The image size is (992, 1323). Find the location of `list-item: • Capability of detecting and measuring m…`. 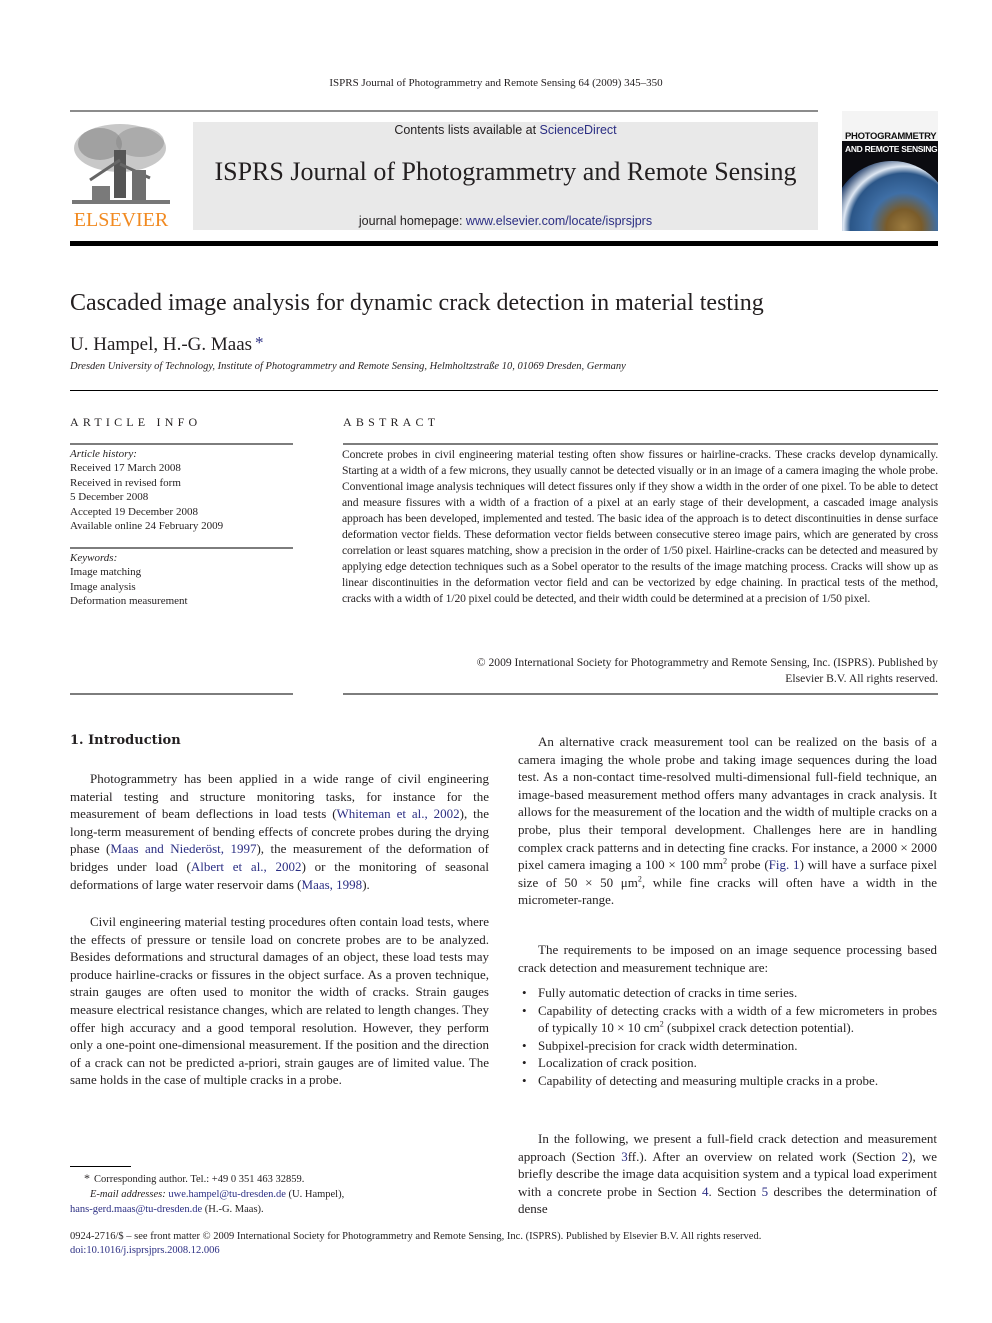

list-item: • Capability of detecting and measuring m… is located at coordinates (727, 1081).